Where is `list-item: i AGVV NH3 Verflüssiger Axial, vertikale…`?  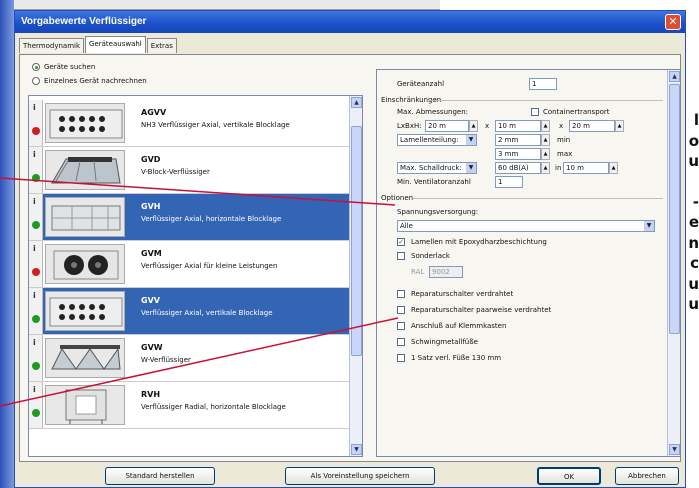
list-item: i AGVV NH3 Verflüssiger Axial, vertikale… is located at coordinates (189, 123).